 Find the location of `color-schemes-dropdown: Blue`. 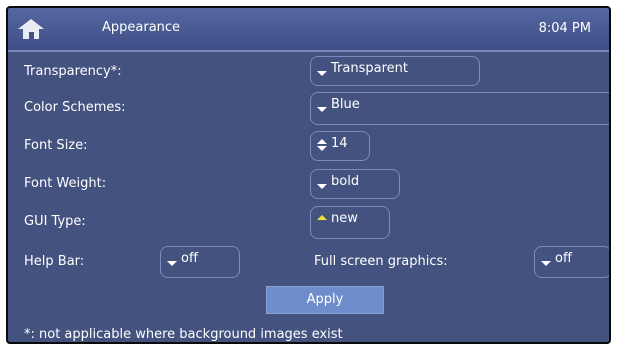

color-schemes-dropdown: Blue is located at coordinates (459, 108).